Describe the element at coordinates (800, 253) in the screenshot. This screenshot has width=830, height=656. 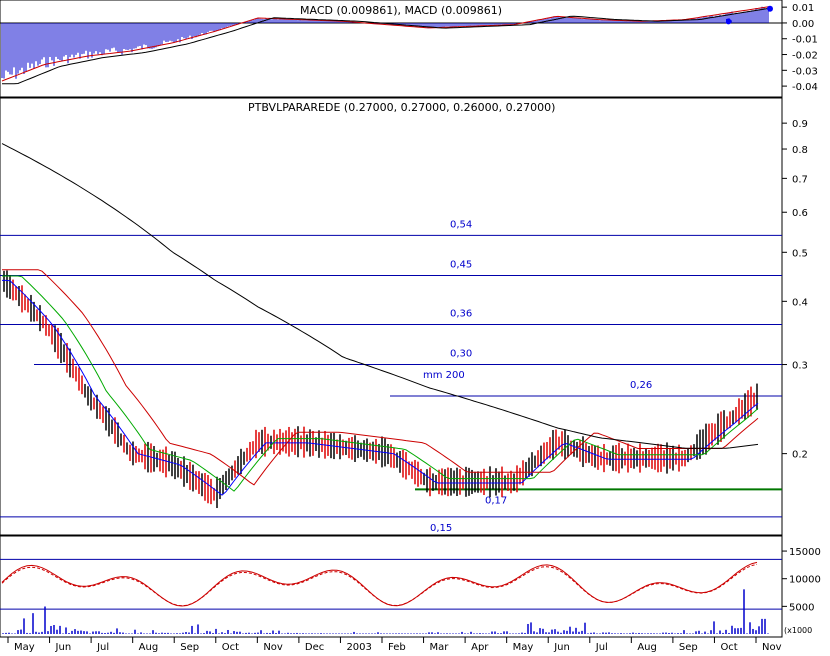
I see `price-y-tick-label: 0.5` at that location.